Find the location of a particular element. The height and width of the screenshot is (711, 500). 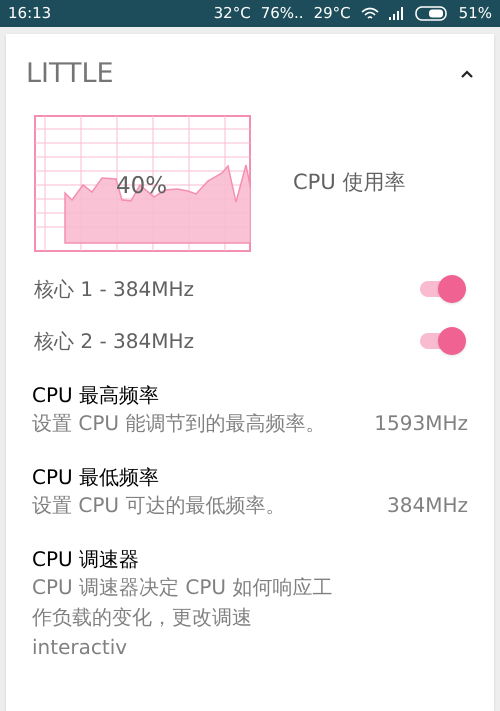

clock: 16:13 is located at coordinates (30, 13).